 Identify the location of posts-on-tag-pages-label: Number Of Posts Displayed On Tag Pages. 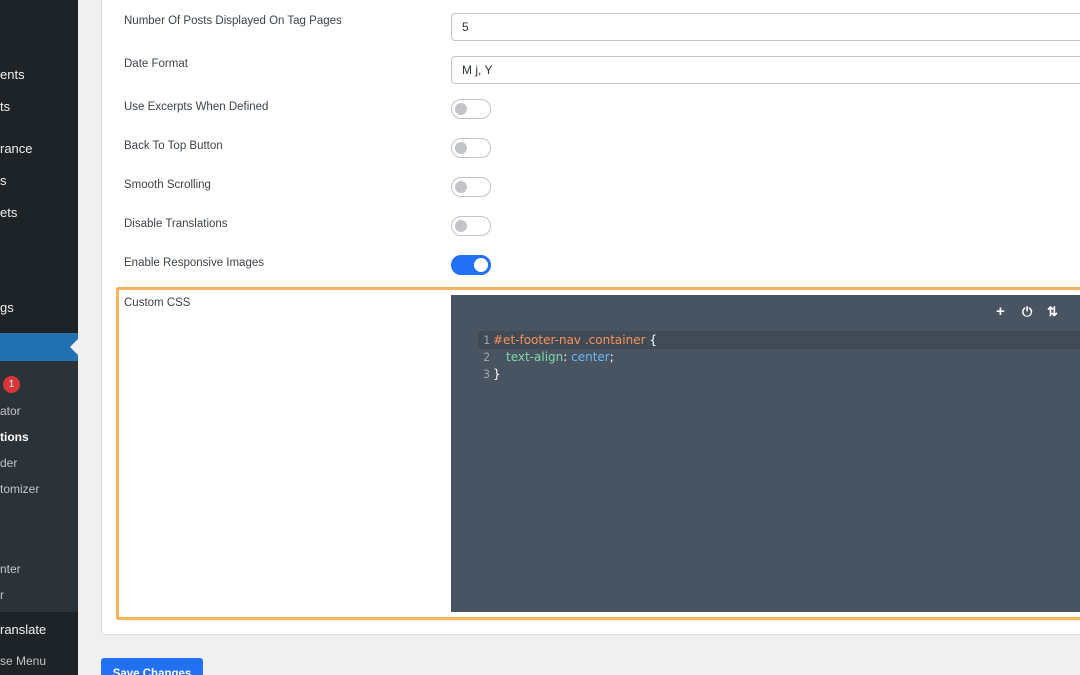
(233, 21).